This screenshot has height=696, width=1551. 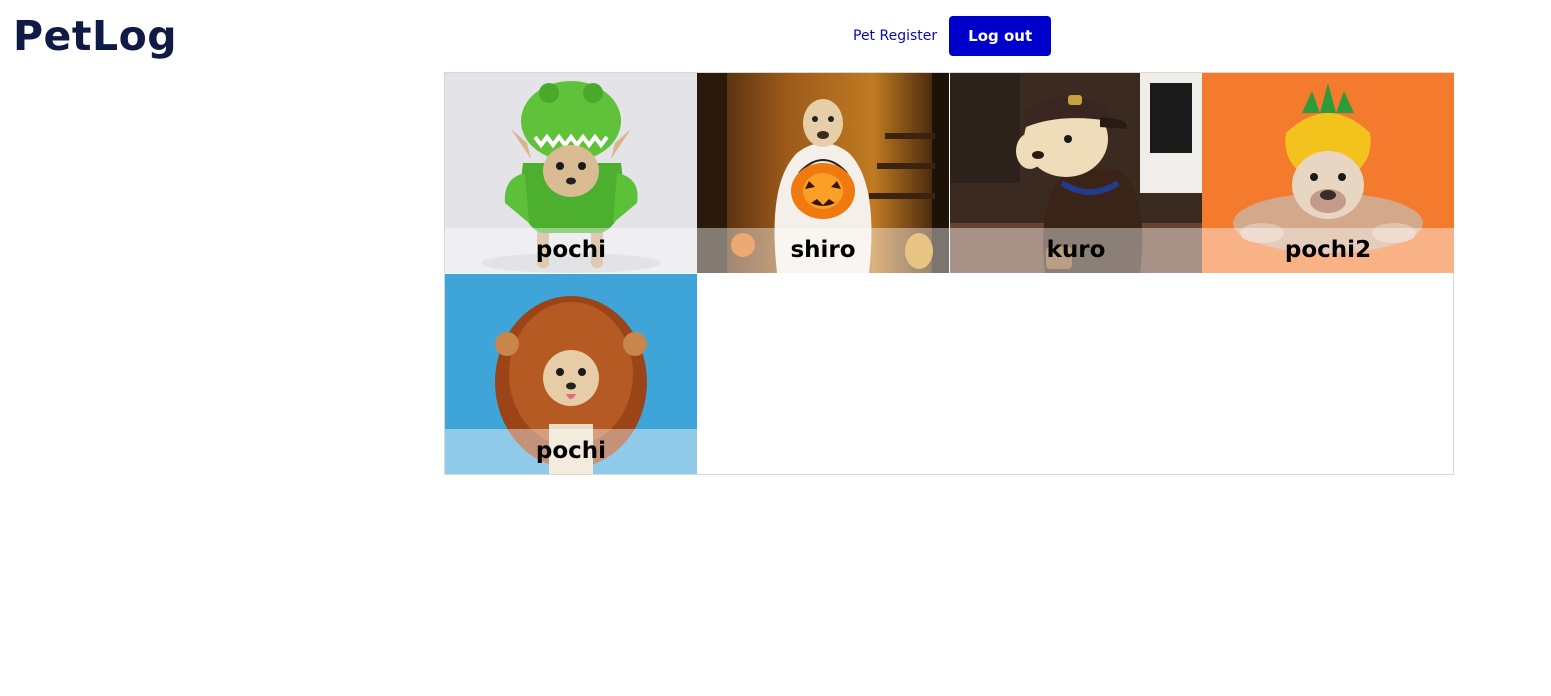 What do you see at coordinates (1328, 250) in the screenshot?
I see `pet-name: pochi2` at bounding box center [1328, 250].